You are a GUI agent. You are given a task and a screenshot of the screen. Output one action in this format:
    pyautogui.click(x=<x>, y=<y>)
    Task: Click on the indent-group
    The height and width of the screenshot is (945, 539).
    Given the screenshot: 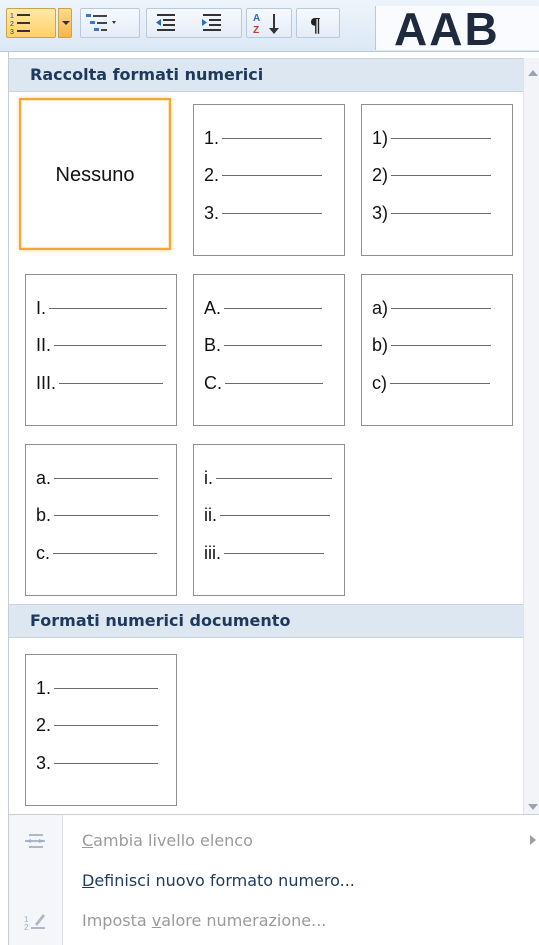 What is the action you would take?
    pyautogui.click(x=194, y=23)
    